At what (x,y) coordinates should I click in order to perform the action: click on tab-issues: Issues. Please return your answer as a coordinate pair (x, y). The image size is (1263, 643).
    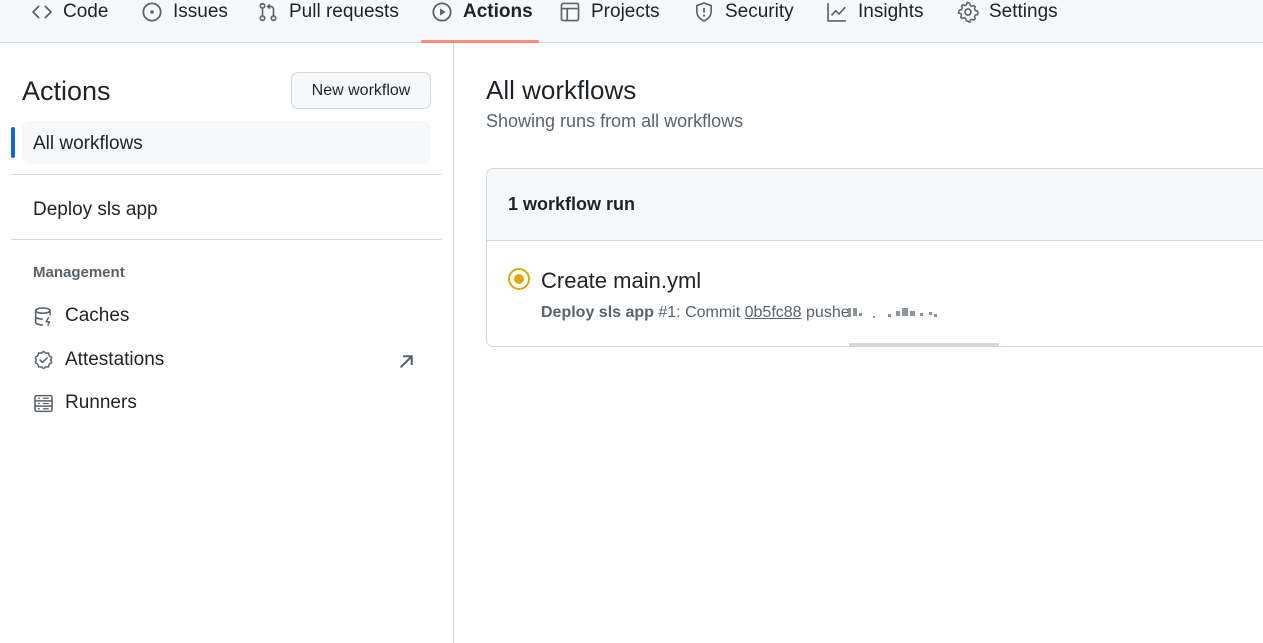
    Looking at the image, I should click on (184, 21).